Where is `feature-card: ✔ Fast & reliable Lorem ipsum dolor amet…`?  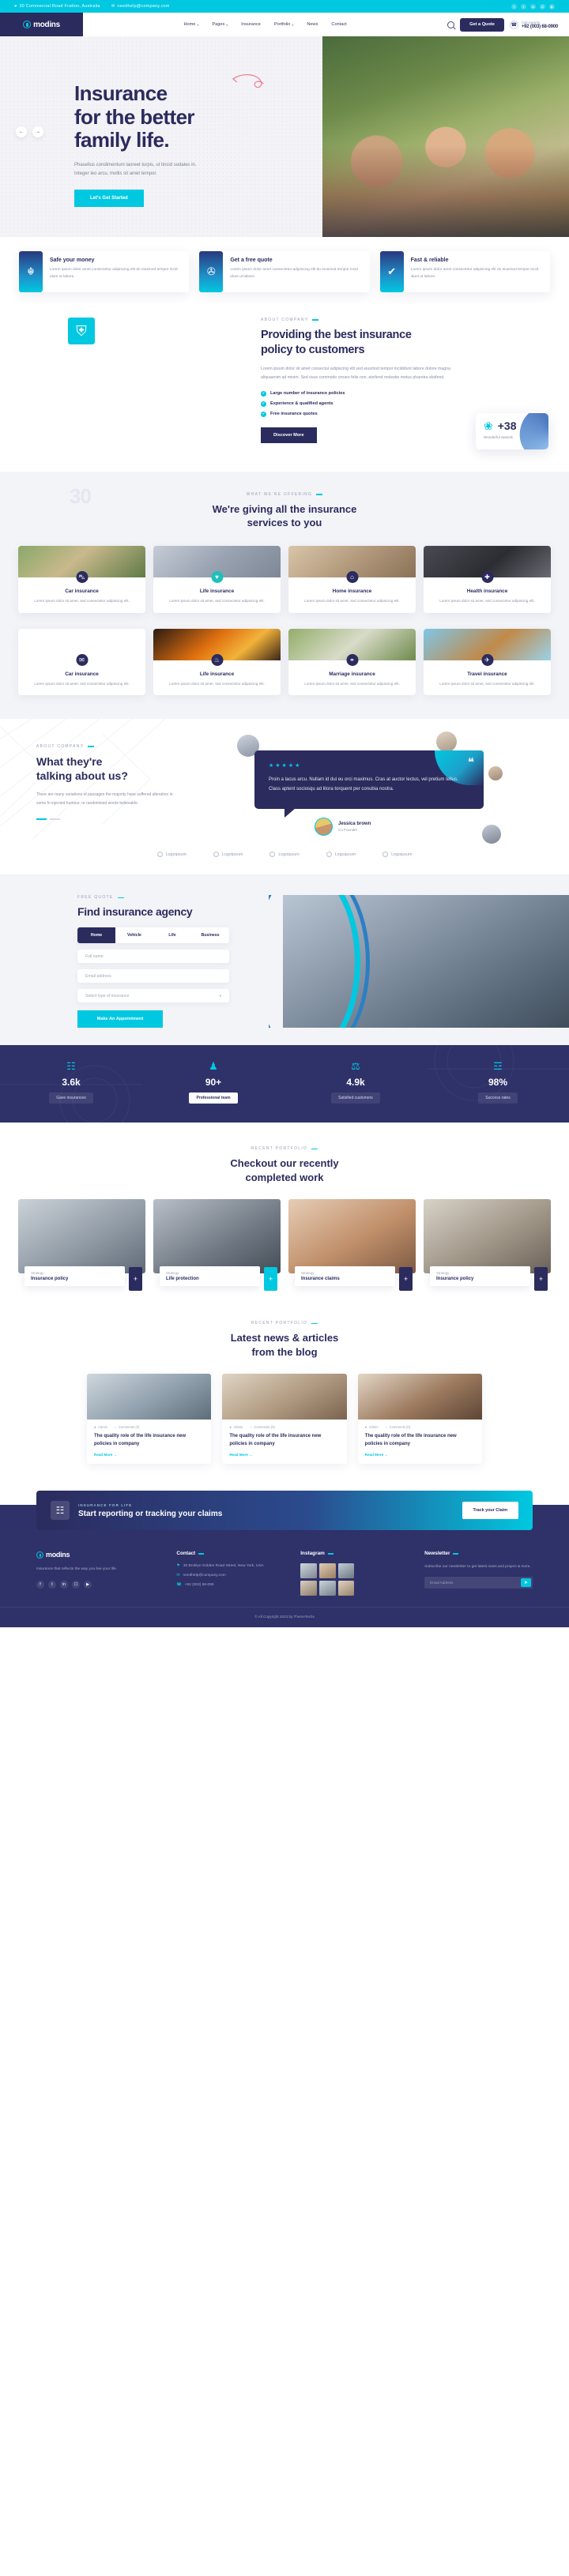
feature-card: ✔ Fast & reliable Lorem ipsum dolor amet… is located at coordinates (464, 271).